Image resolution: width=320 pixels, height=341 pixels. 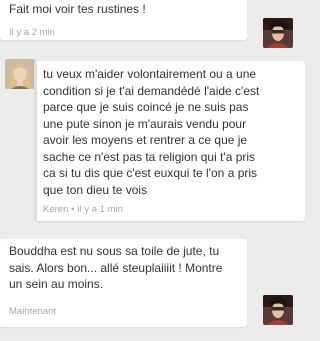 I want to click on message-timestamp: Keren • Il y a 1 min, so click(x=83, y=209).